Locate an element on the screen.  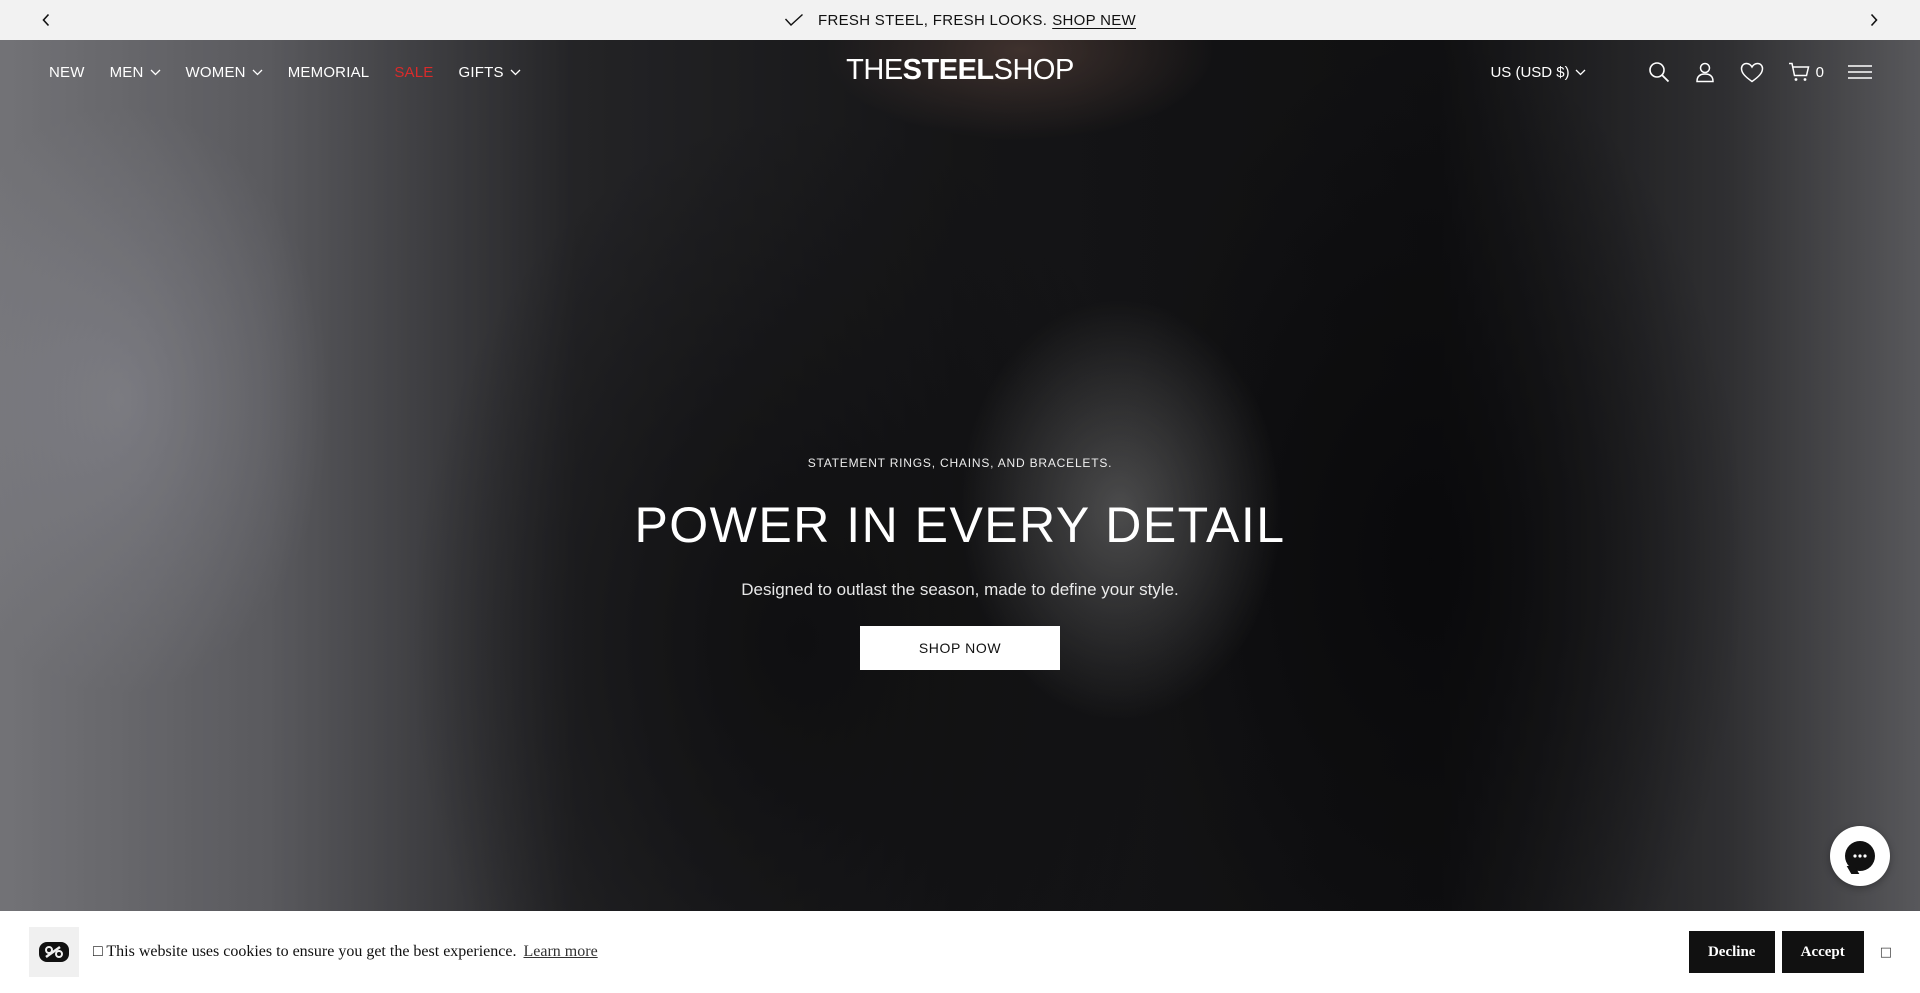
announcement-next-button is located at coordinates (1874, 20).